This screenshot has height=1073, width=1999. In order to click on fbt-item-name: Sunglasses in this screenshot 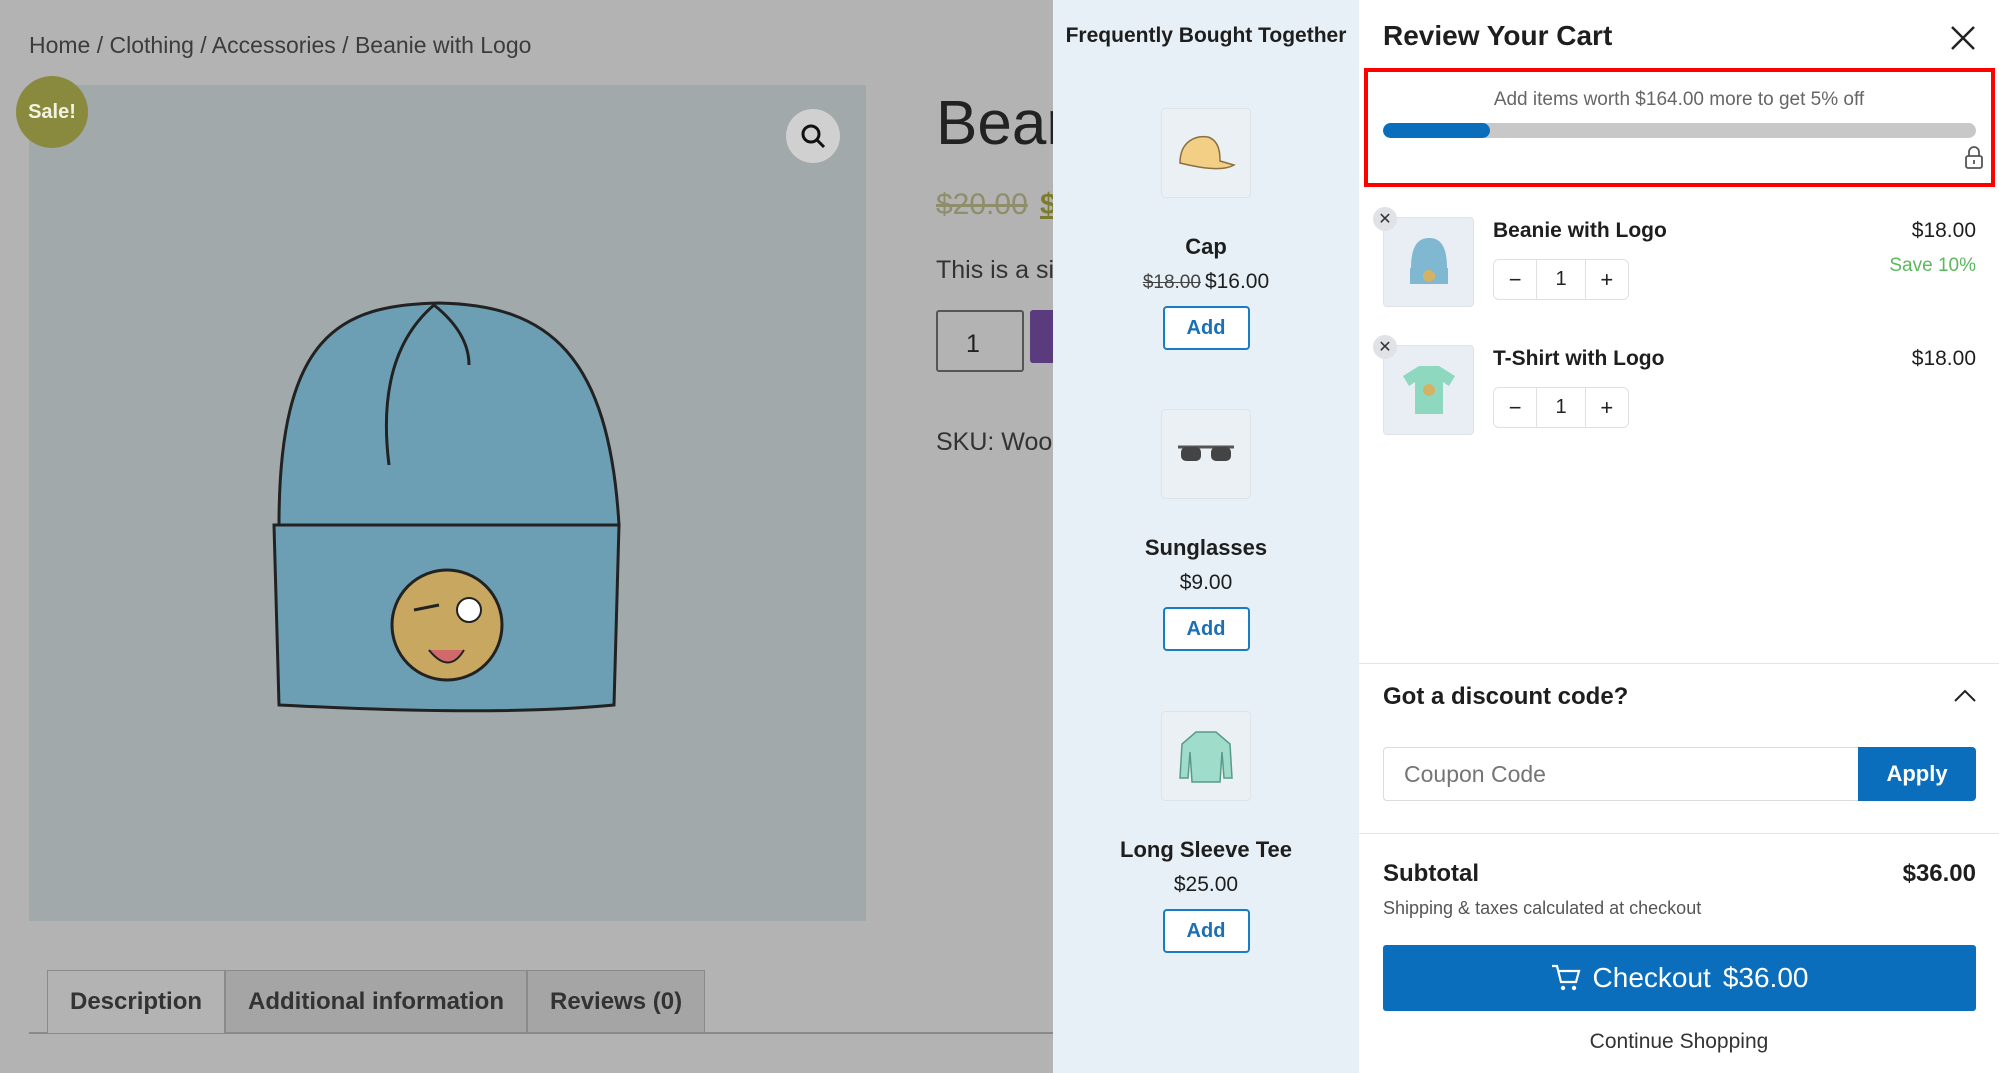, I will do `click(1206, 547)`.